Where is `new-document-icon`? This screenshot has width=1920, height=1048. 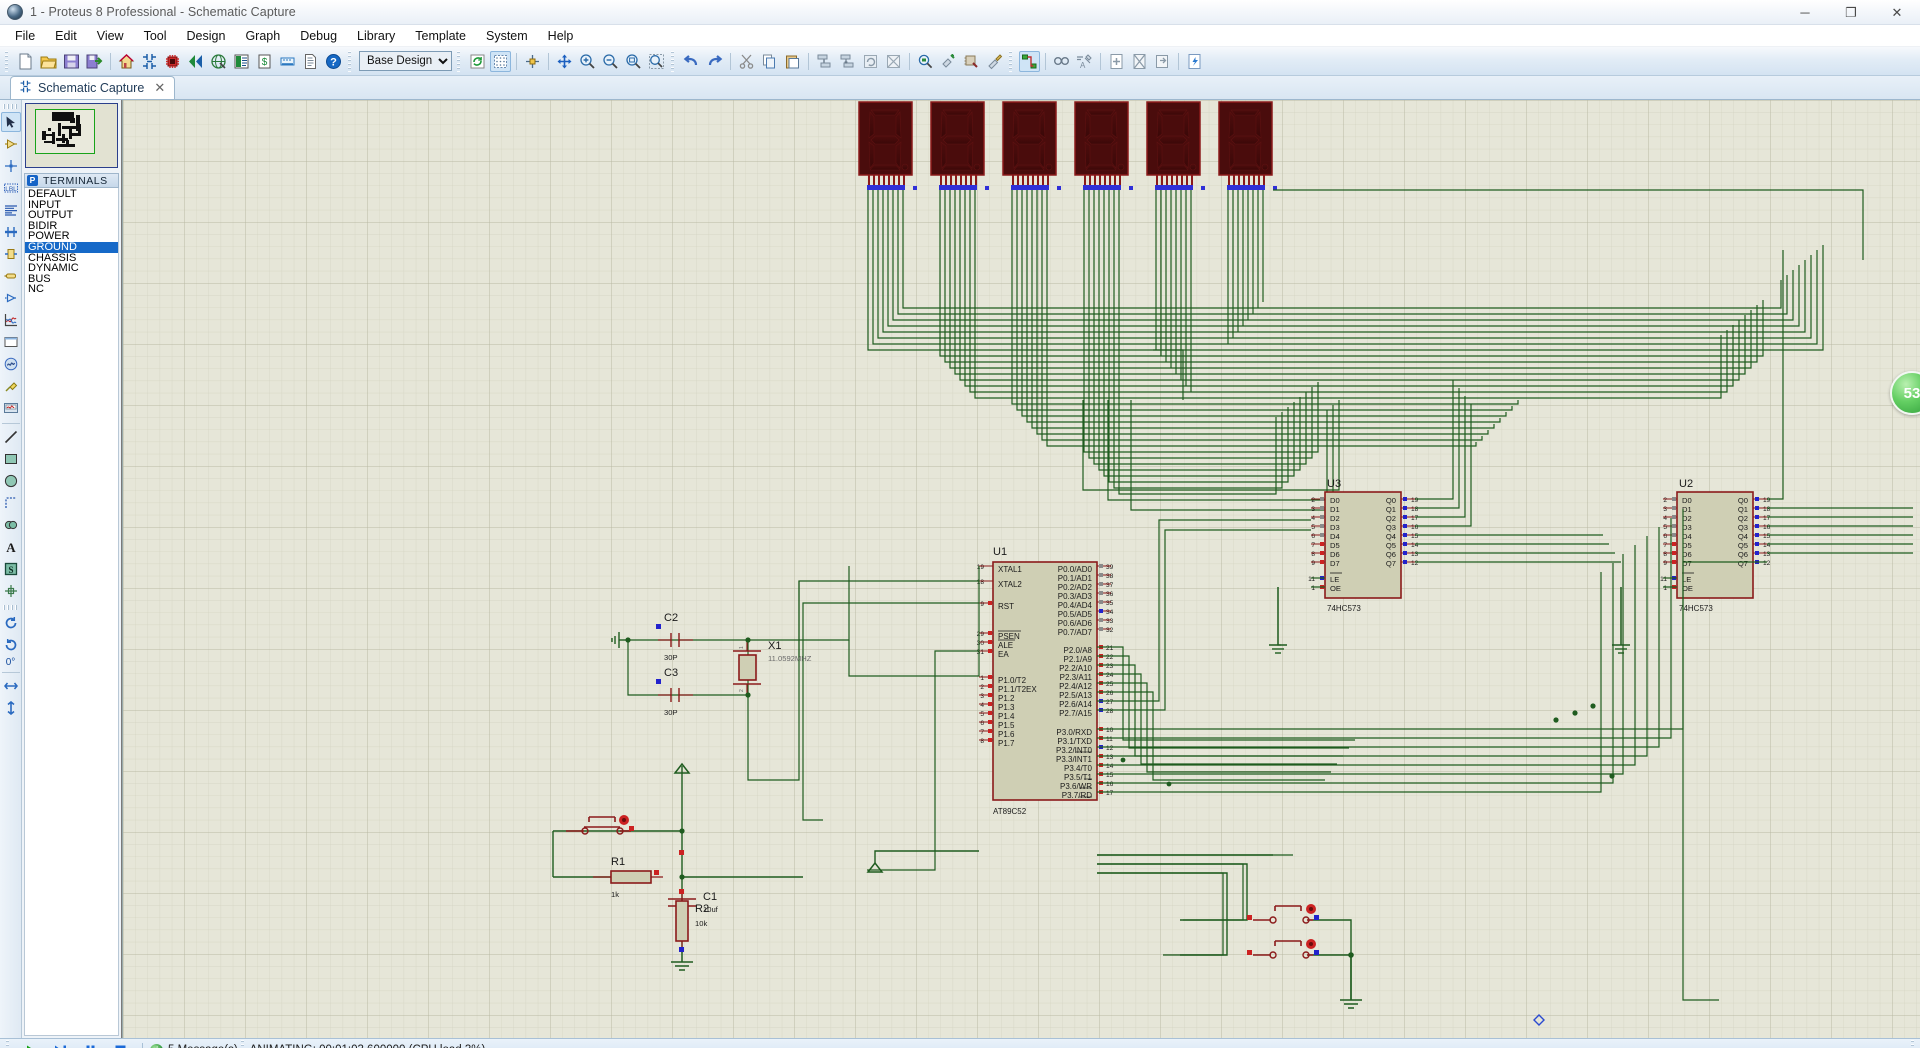 new-document-icon is located at coordinates (25, 61).